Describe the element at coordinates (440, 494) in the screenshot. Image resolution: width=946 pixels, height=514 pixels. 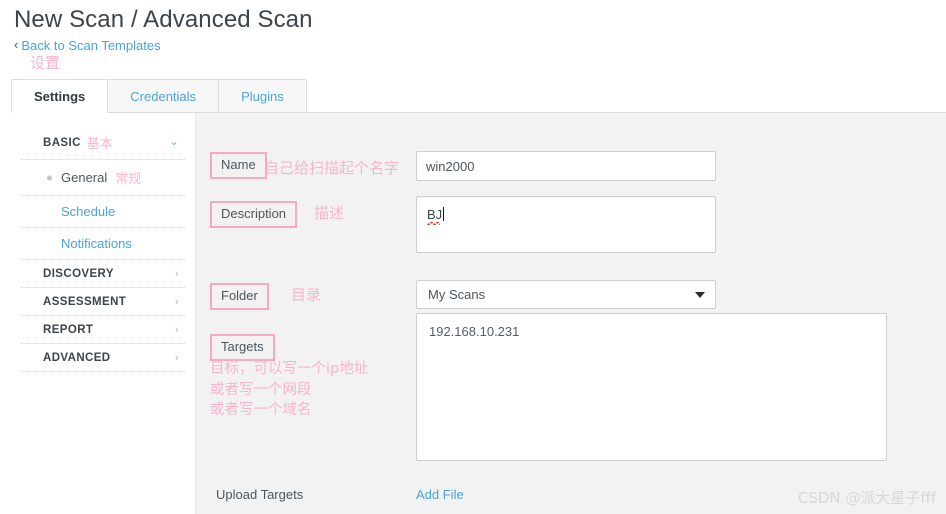
I see `add-file-link: Add File` at that location.